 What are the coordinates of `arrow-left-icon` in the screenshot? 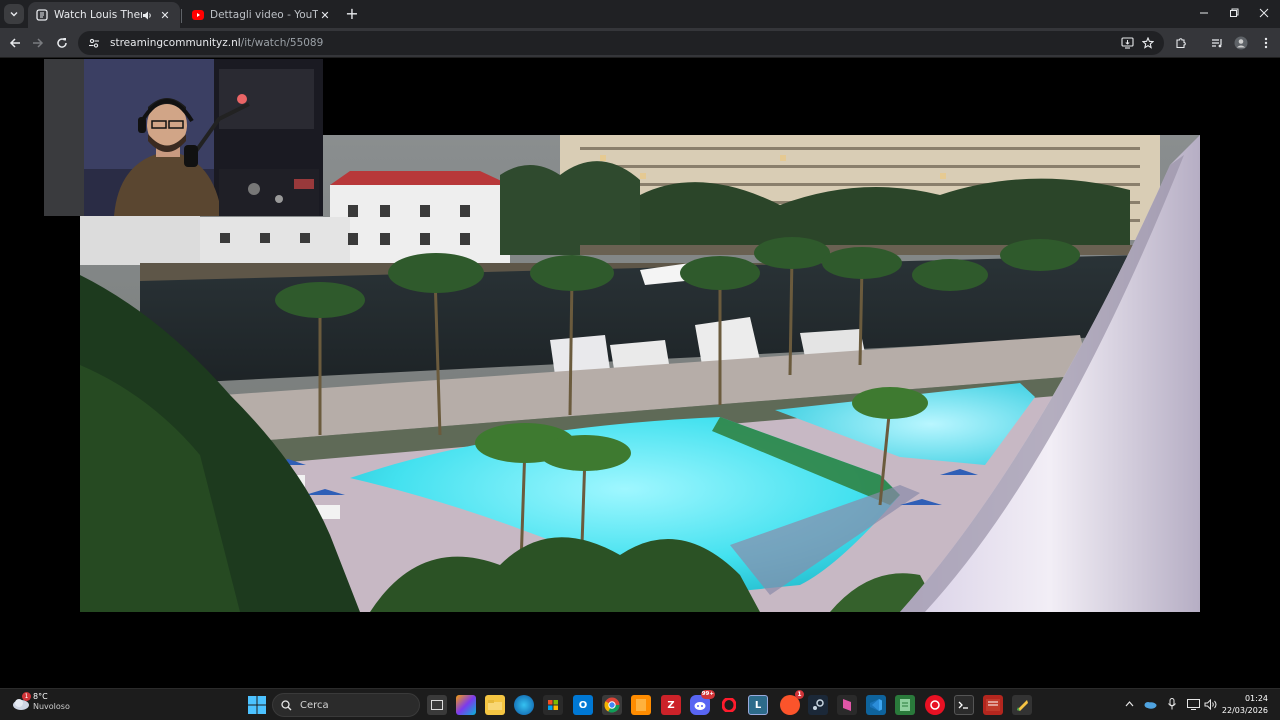 It's located at (14, 43).